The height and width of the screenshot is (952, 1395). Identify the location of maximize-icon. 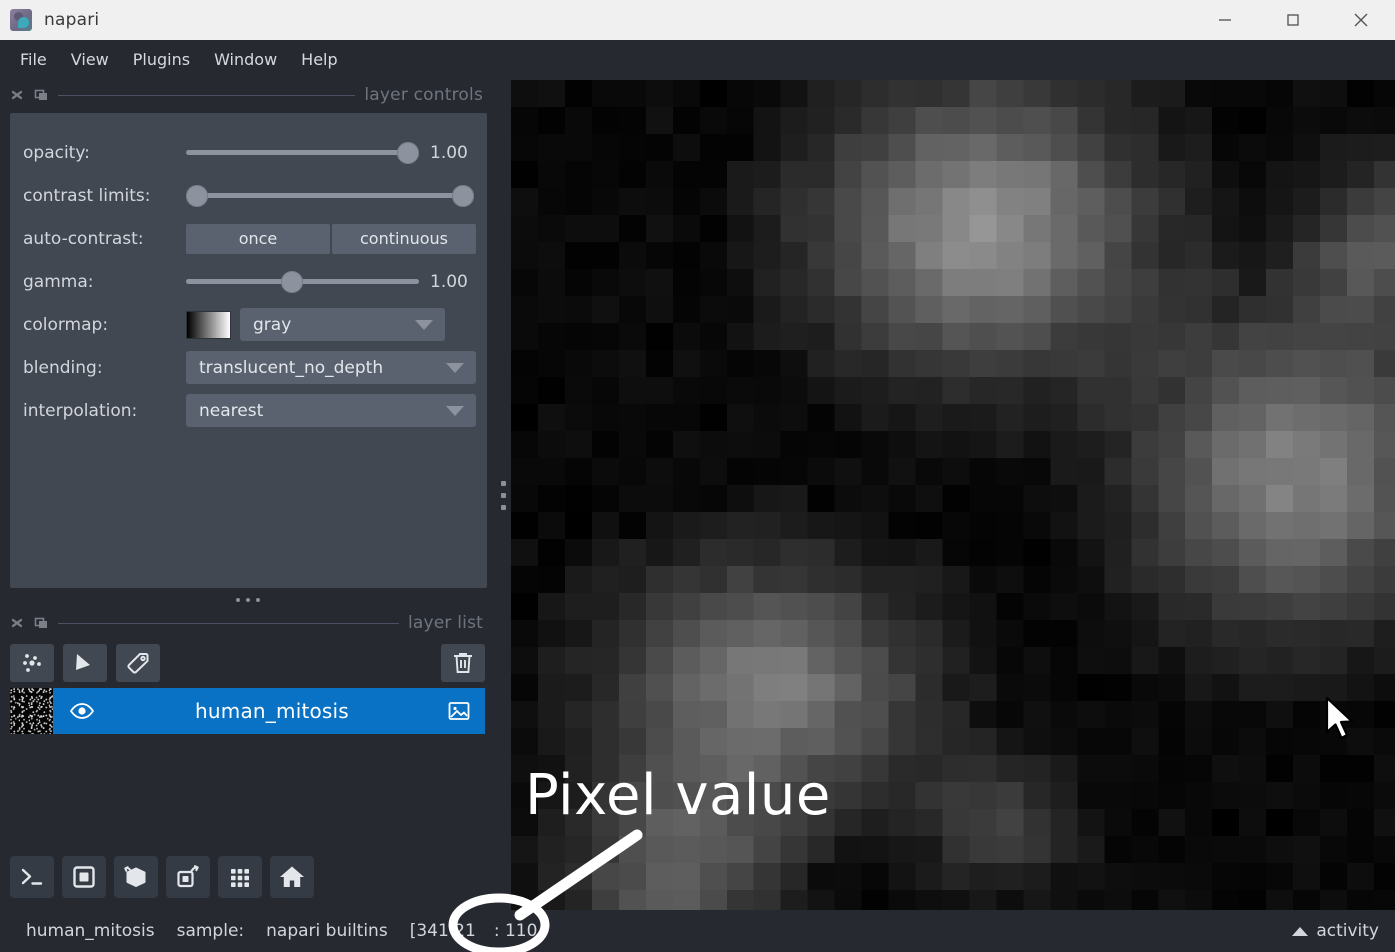
(1293, 20).